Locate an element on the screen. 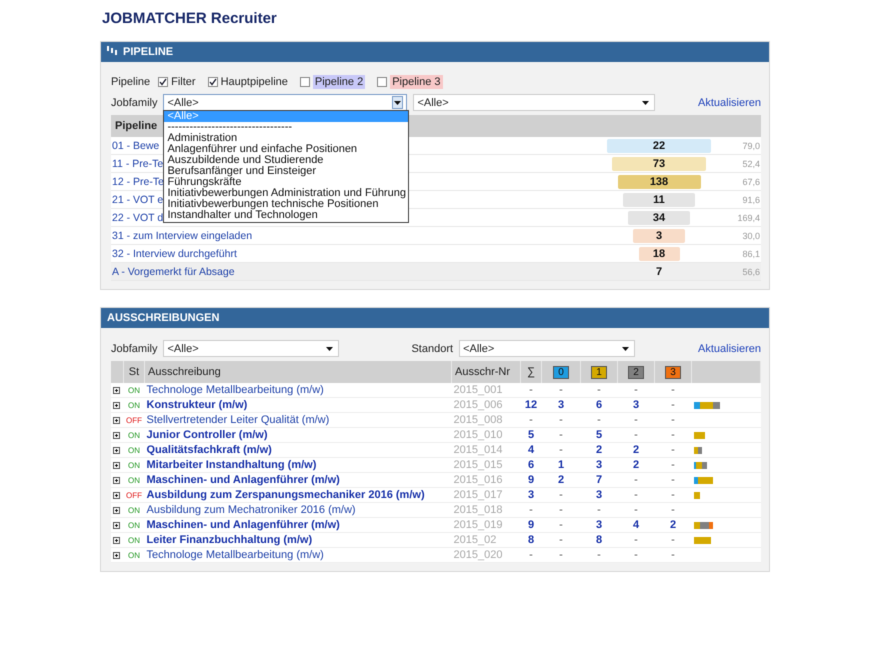 This screenshot has height=670, width=870. average-value: 169,4 is located at coordinates (748, 217).